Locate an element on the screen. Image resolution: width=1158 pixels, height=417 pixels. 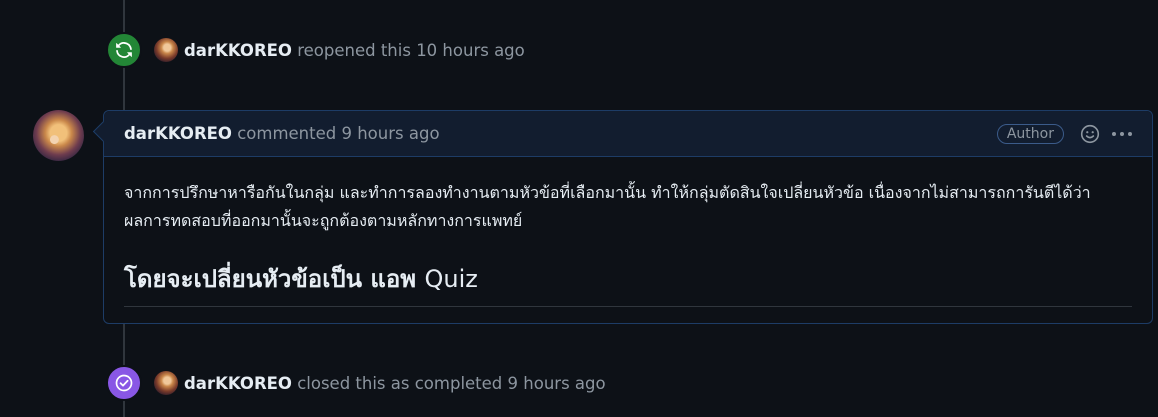
event-action: reopened this is located at coordinates (354, 50).